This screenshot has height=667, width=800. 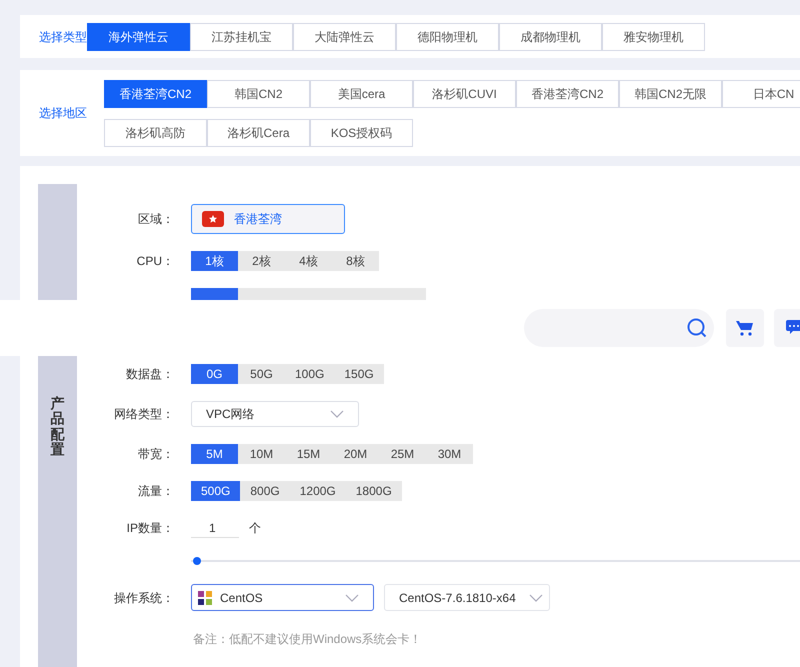 I want to click on option-button: 5M, so click(x=214, y=454).